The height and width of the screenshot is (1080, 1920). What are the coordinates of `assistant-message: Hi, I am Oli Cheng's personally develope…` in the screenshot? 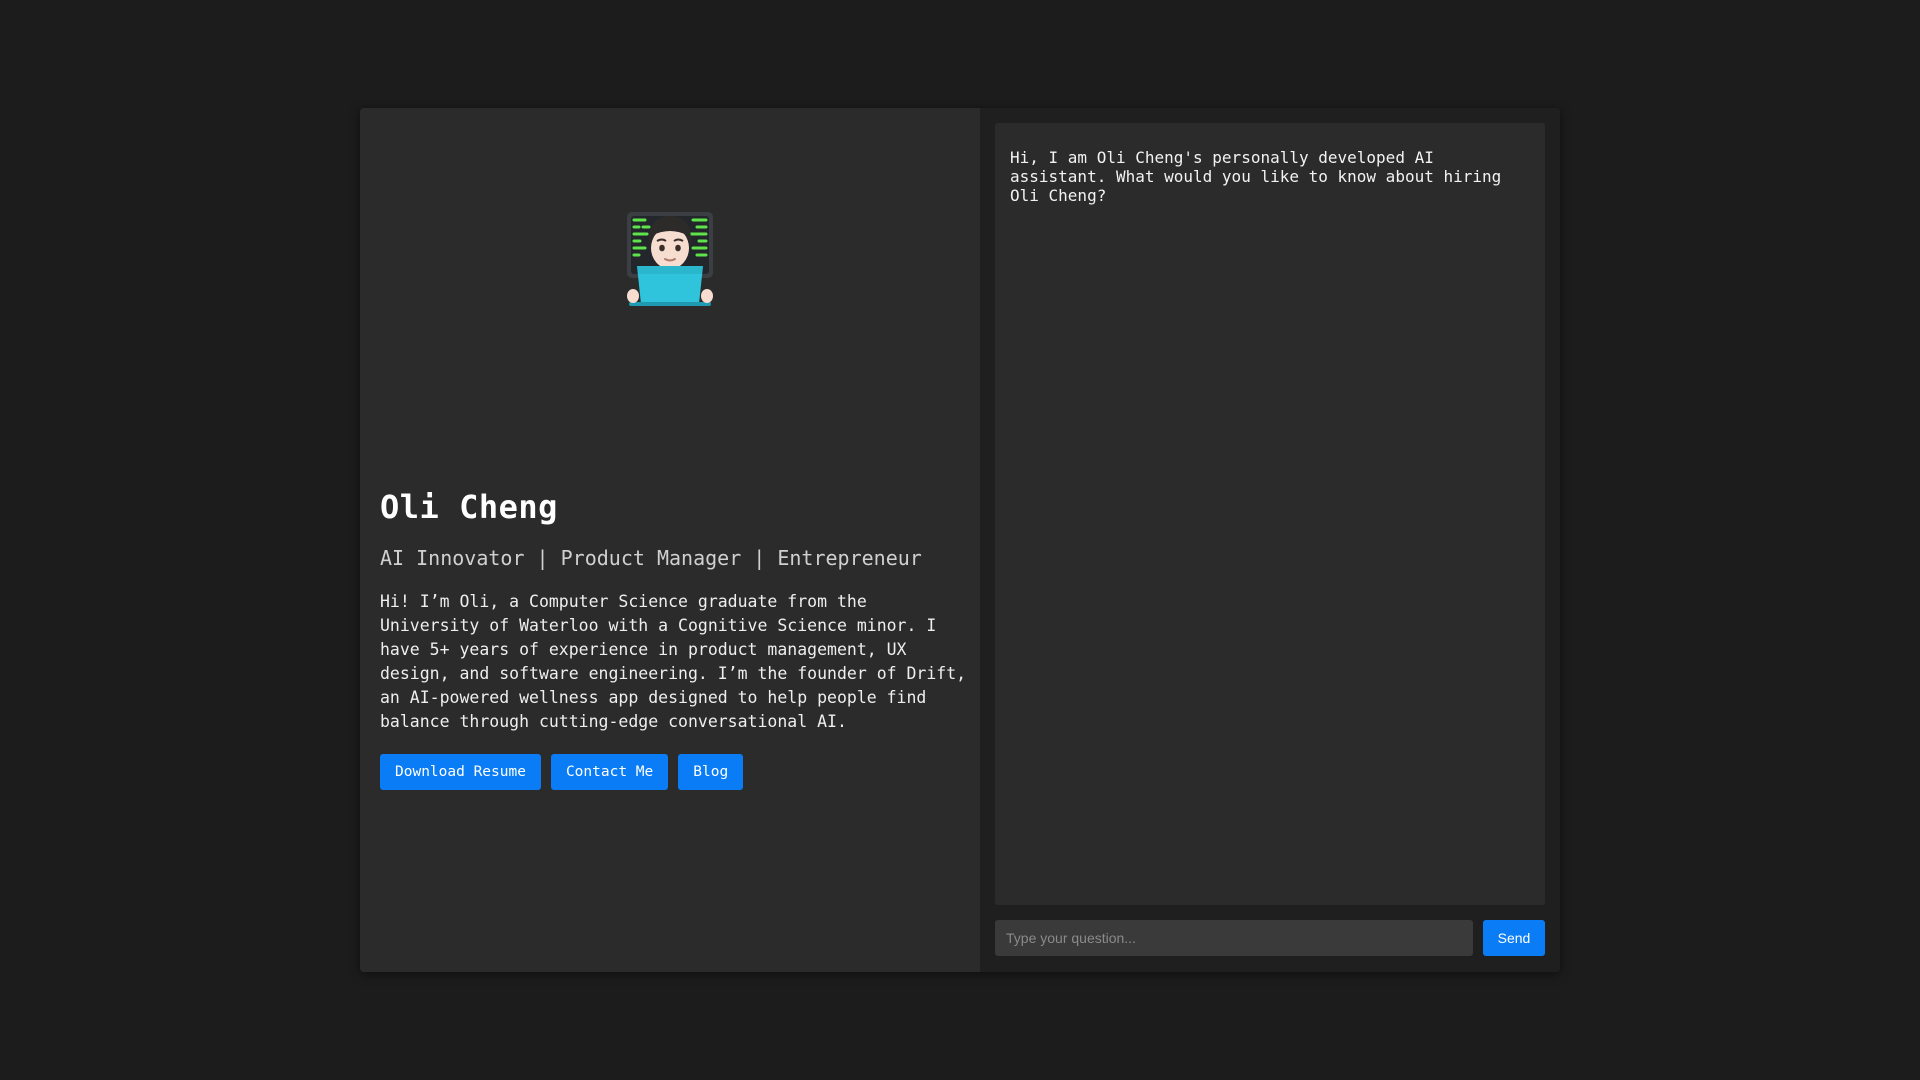 It's located at (1256, 176).